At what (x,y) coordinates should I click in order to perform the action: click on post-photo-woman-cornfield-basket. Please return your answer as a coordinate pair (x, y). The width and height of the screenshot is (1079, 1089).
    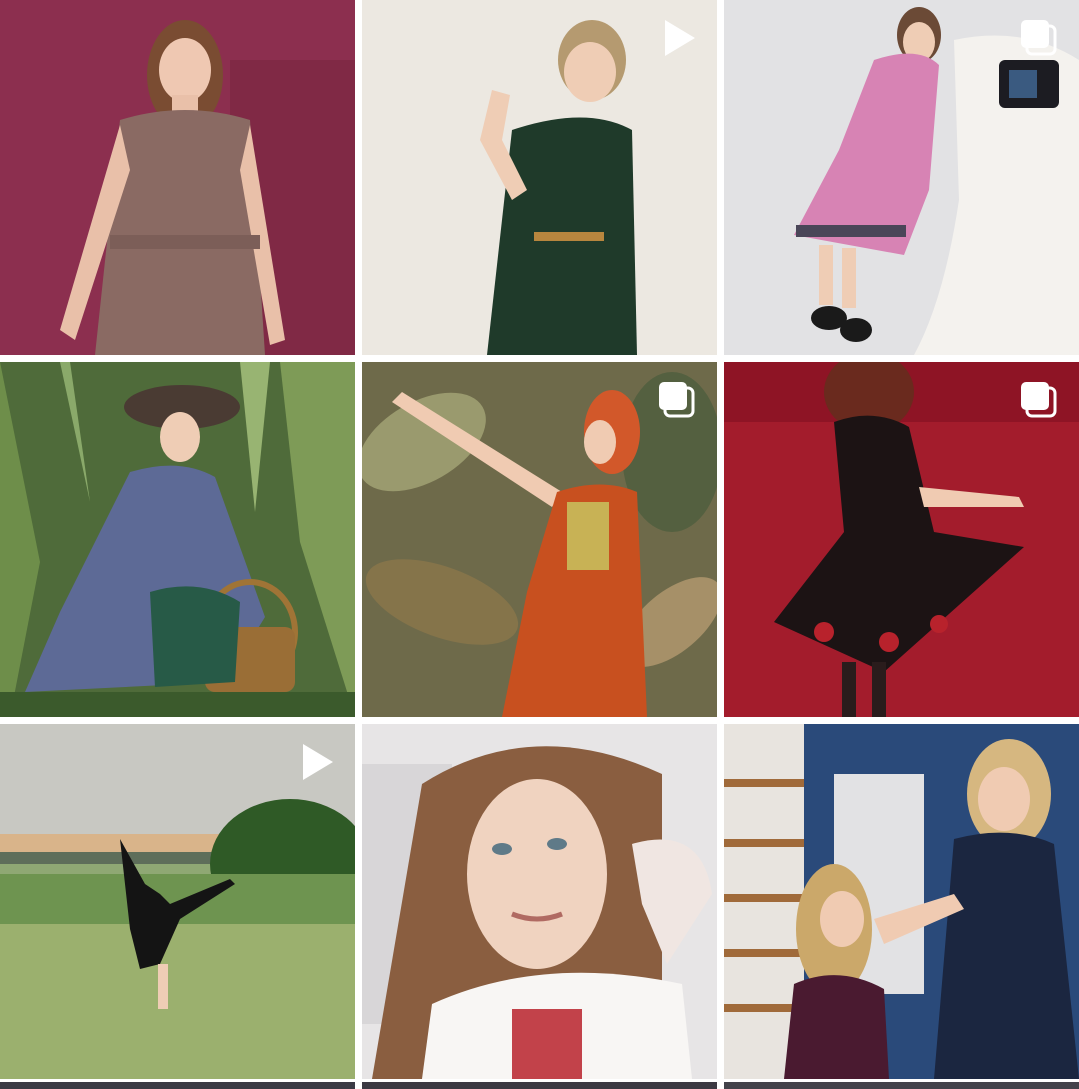
    Looking at the image, I should click on (177, 539).